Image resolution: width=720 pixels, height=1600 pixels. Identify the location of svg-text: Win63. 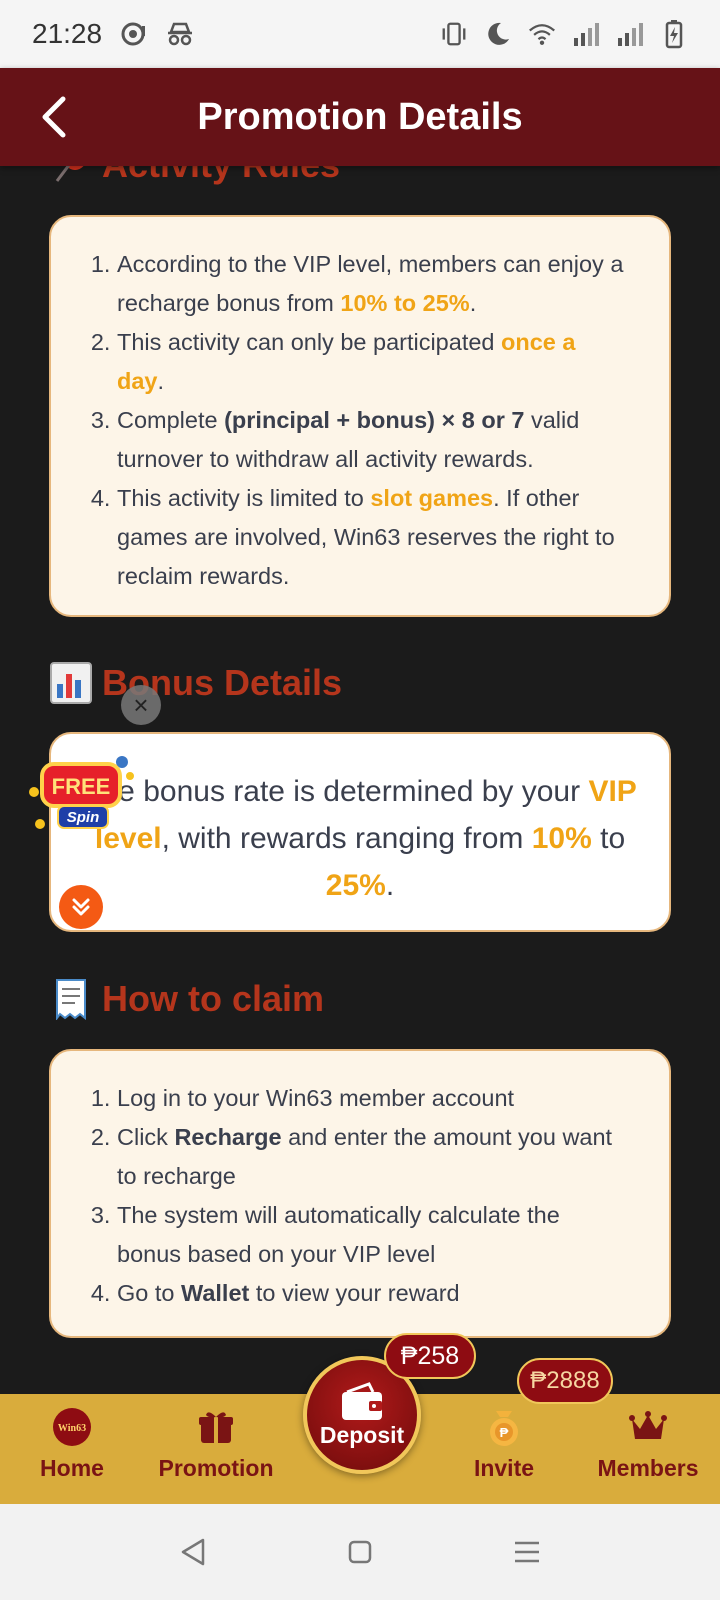
(72, 1428).